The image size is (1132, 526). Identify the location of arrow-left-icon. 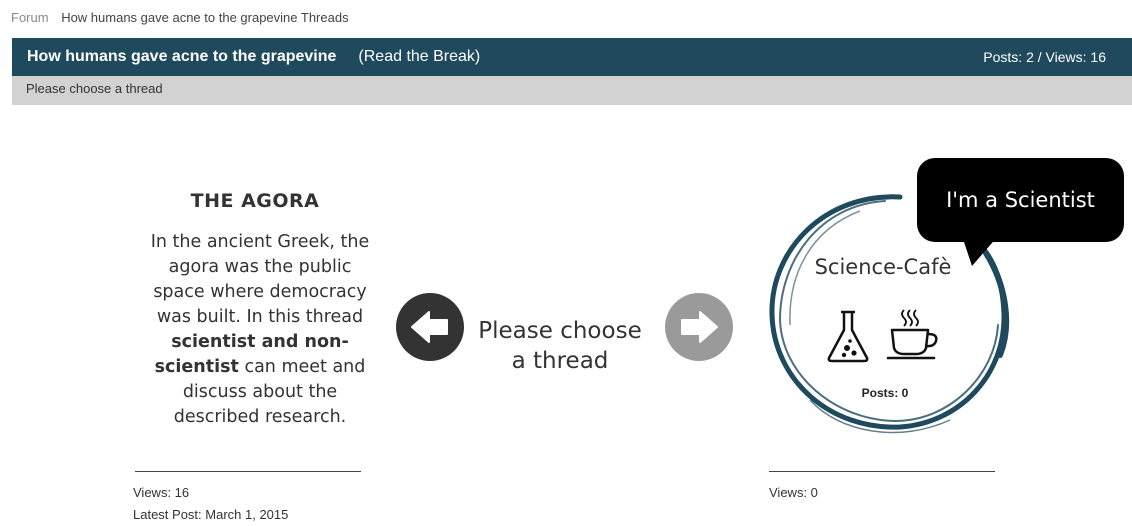
(429, 327).